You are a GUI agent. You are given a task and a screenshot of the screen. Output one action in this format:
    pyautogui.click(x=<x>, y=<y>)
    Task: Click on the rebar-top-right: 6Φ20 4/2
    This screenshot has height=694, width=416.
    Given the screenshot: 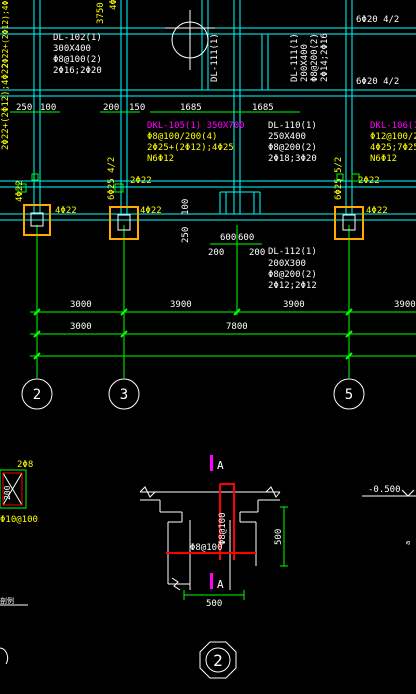 What is the action you would take?
    pyautogui.click(x=377, y=20)
    